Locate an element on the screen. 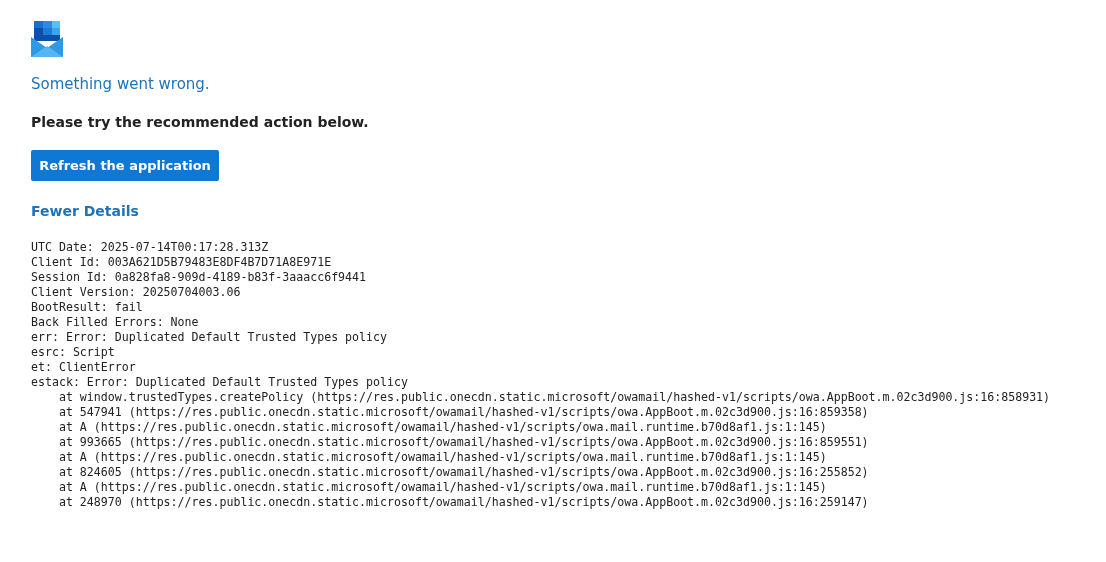 This screenshot has height=562, width=1106. error-detail-line: at 993665 (https://res.public.onecdn.static.microsoft/owamail/hashed-v1/scripts/owa.AppBoot.m.02c3d900.js:16:859551) is located at coordinates (463, 442).